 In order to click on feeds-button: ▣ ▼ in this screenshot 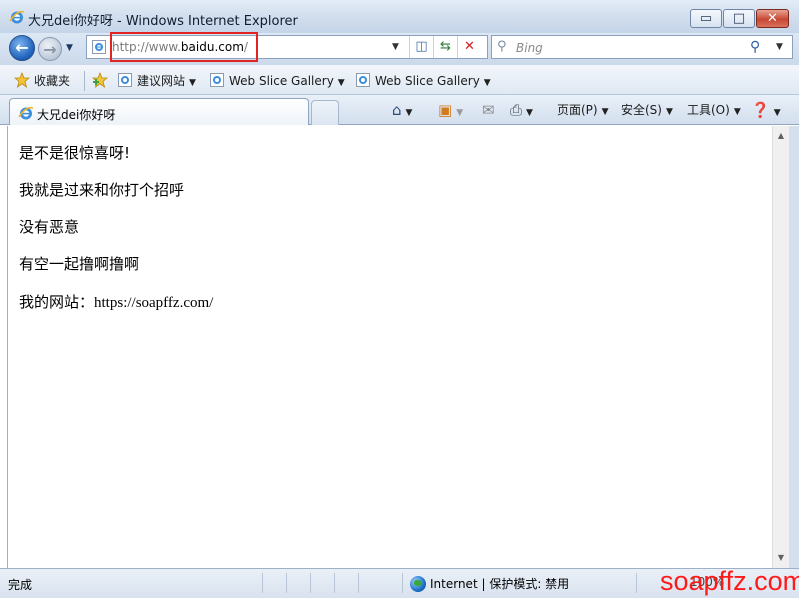, I will do `click(450, 111)`.